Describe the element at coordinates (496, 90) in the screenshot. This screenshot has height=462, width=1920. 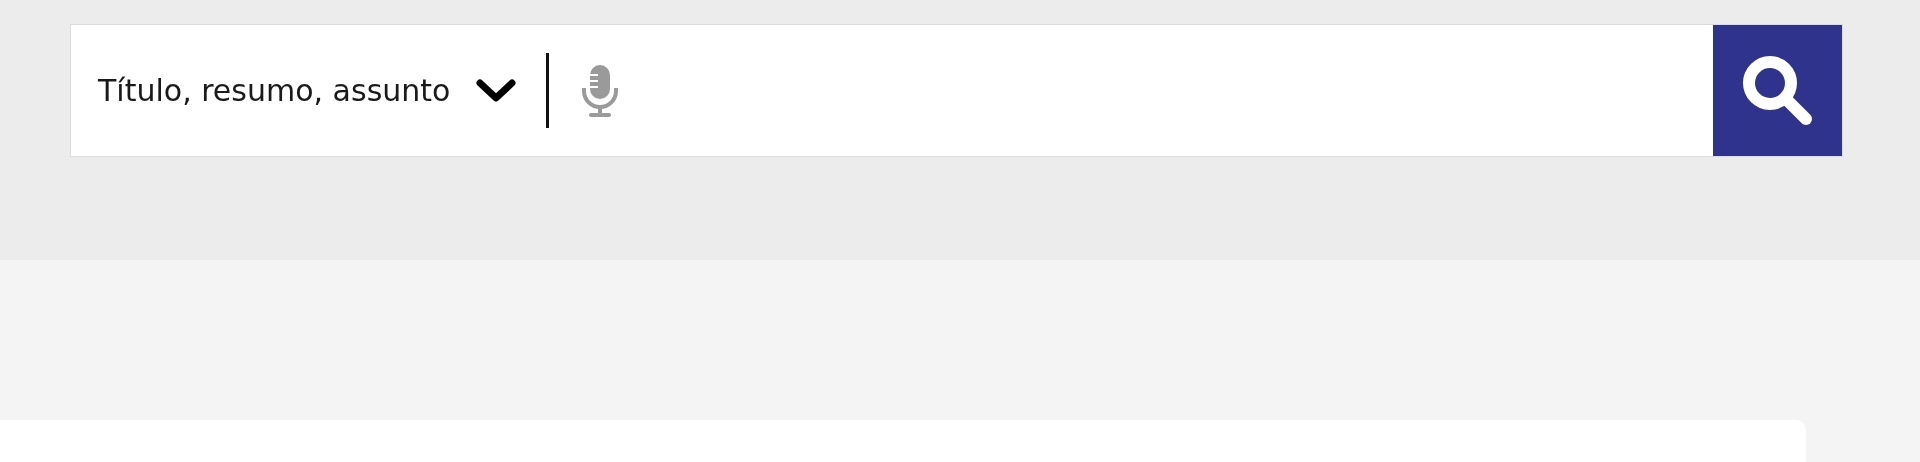
I see `chevron-down-icon` at that location.